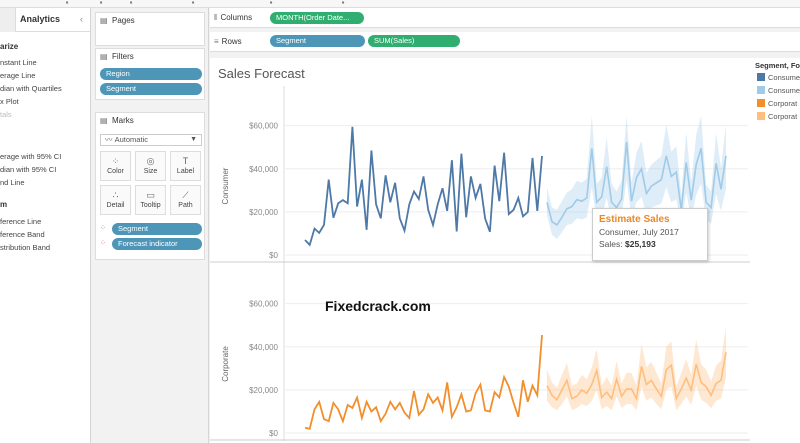 Image resolution: width=800 pixels, height=443 pixels. What do you see at coordinates (115, 171) in the screenshot?
I see `color-label: Color` at bounding box center [115, 171].